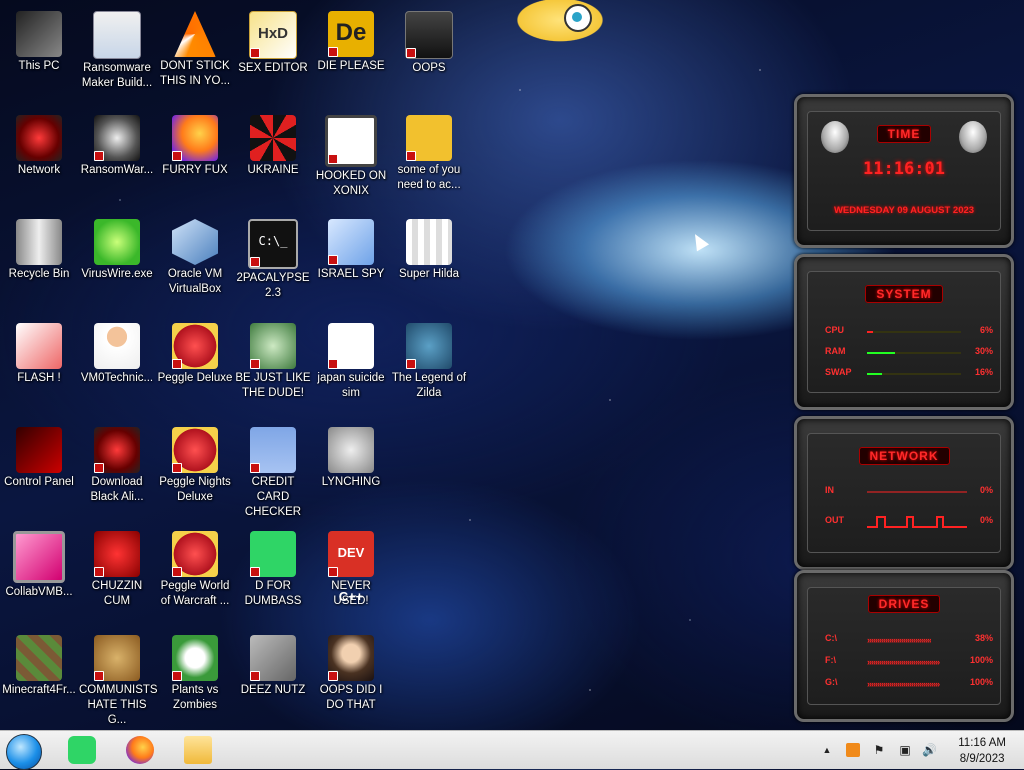 This screenshot has height=770, width=1024. What do you see at coordinates (429, 242) in the screenshot?
I see `pixel-dog-icon` at bounding box center [429, 242].